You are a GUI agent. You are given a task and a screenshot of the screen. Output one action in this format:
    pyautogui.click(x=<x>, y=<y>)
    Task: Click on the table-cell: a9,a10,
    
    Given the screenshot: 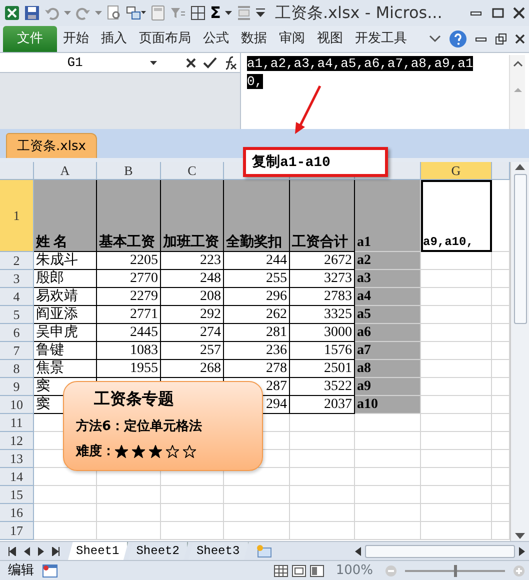 What is the action you would take?
    pyautogui.click(x=456, y=216)
    